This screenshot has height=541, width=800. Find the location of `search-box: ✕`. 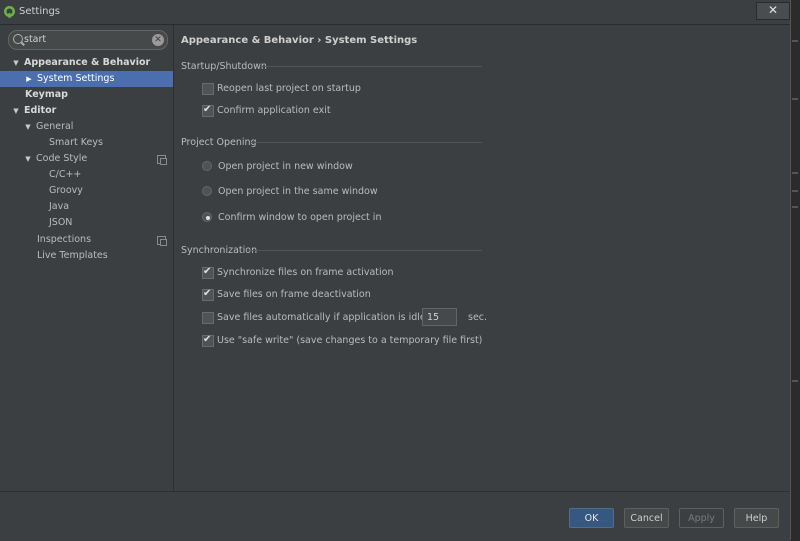

search-box: ✕ is located at coordinates (88, 40).